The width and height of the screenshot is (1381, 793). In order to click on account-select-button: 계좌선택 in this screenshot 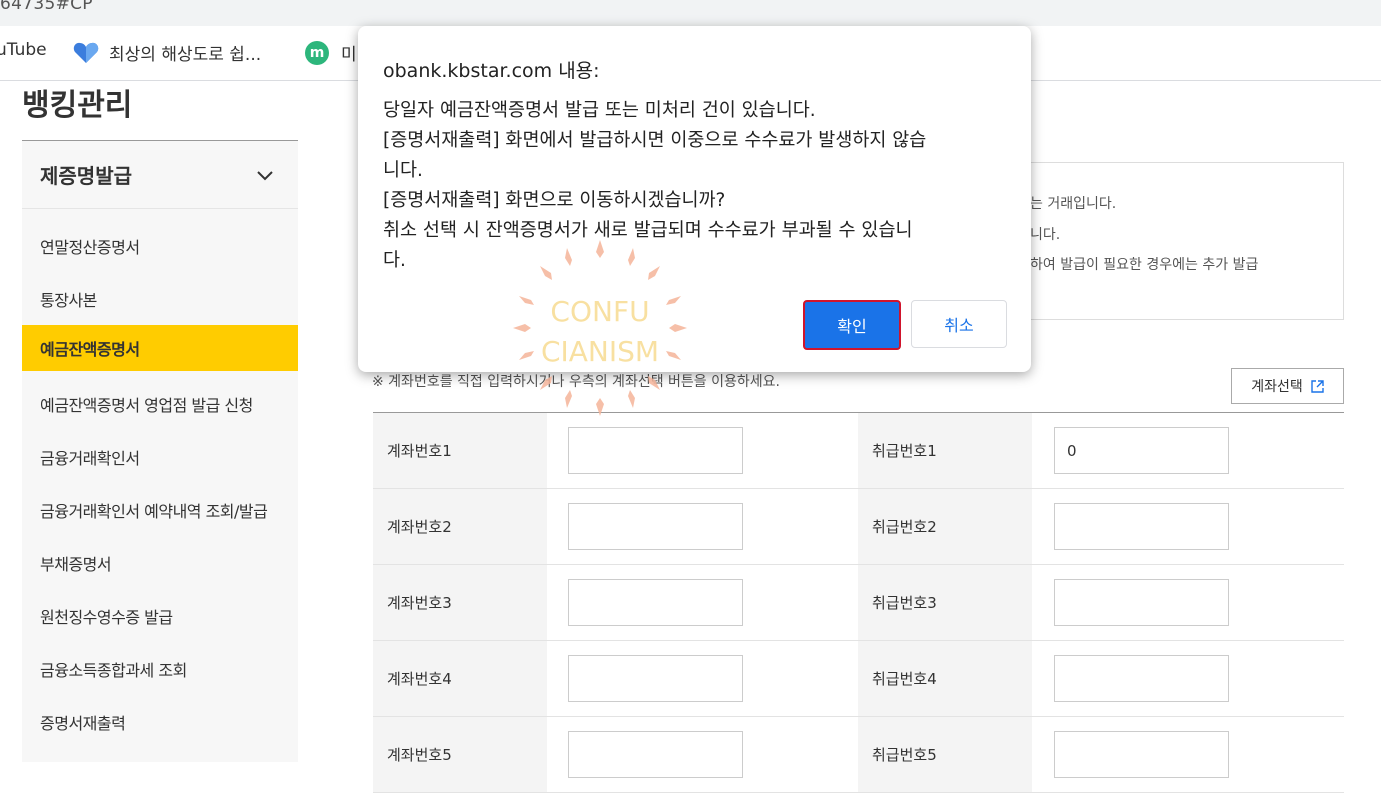, I will do `click(1287, 386)`.